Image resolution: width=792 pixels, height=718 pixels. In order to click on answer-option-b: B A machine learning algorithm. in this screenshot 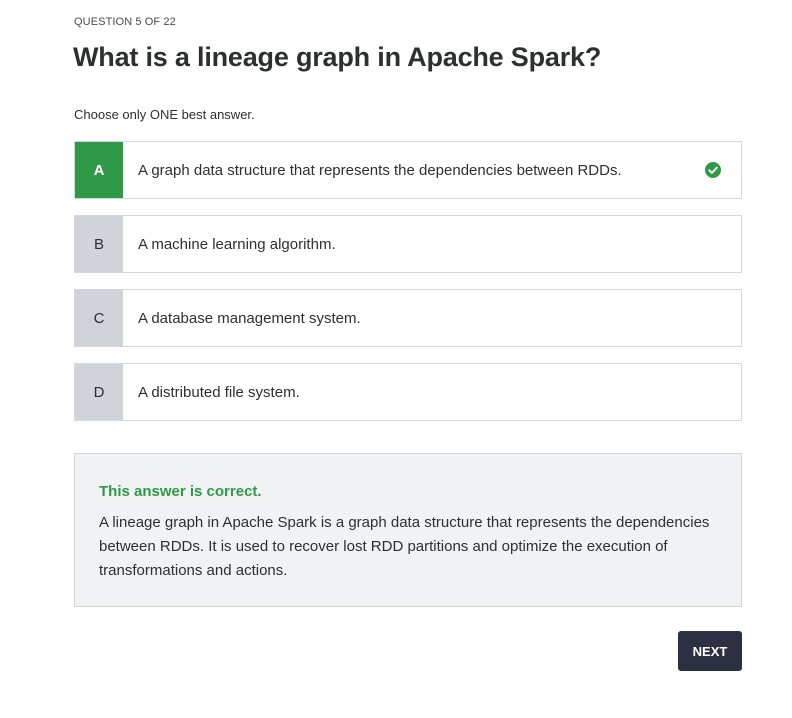, I will do `click(408, 244)`.